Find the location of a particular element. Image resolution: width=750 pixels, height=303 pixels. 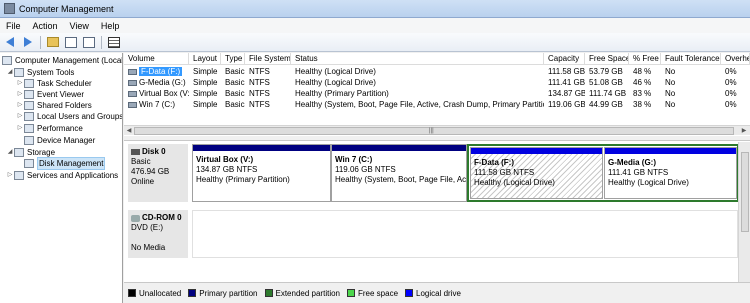

tree-item-system-tools: ◢ System Tools is located at coordinates (40, 72).